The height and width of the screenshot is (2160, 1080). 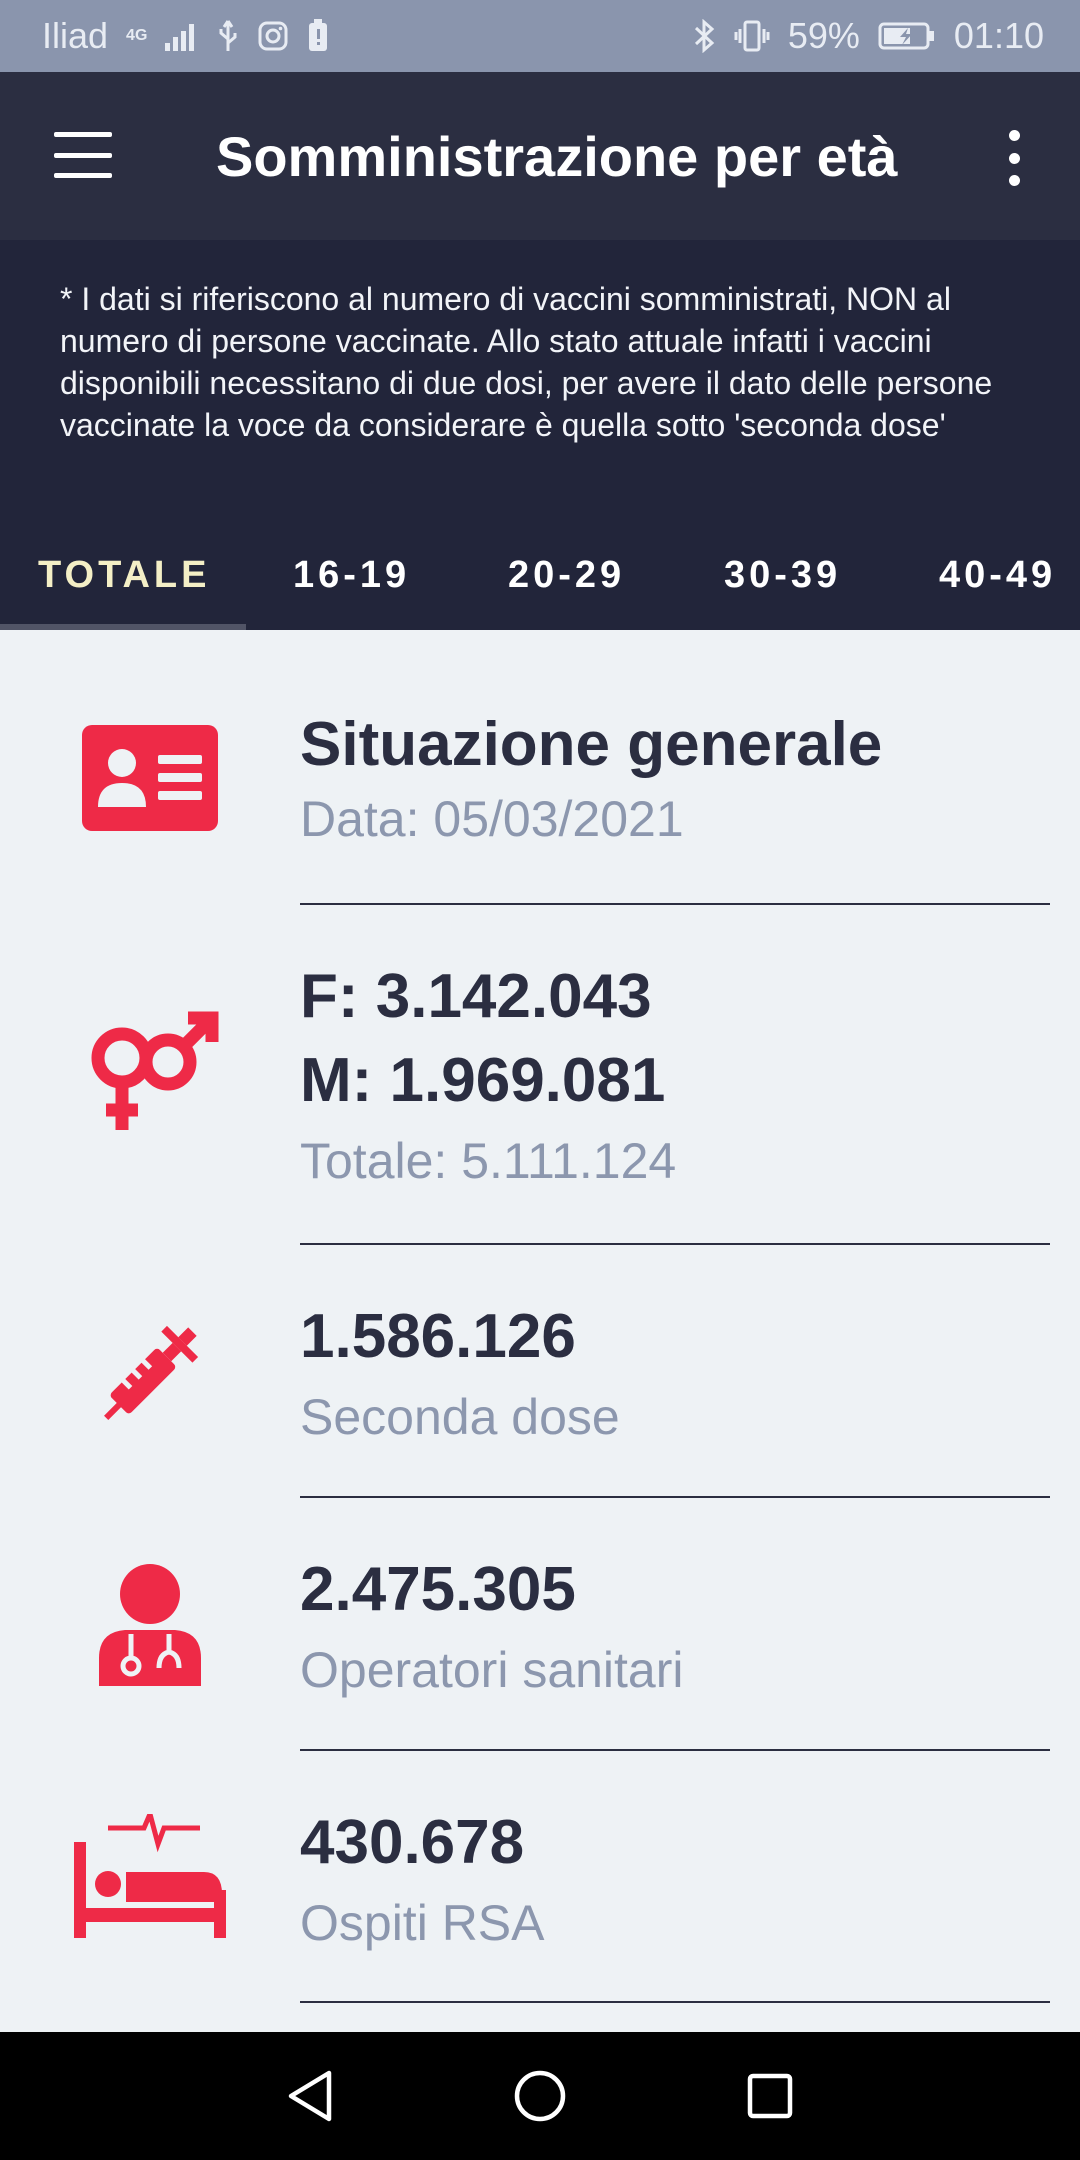 I want to click on health-workers-value: 2.475.305, so click(x=438, y=1589).